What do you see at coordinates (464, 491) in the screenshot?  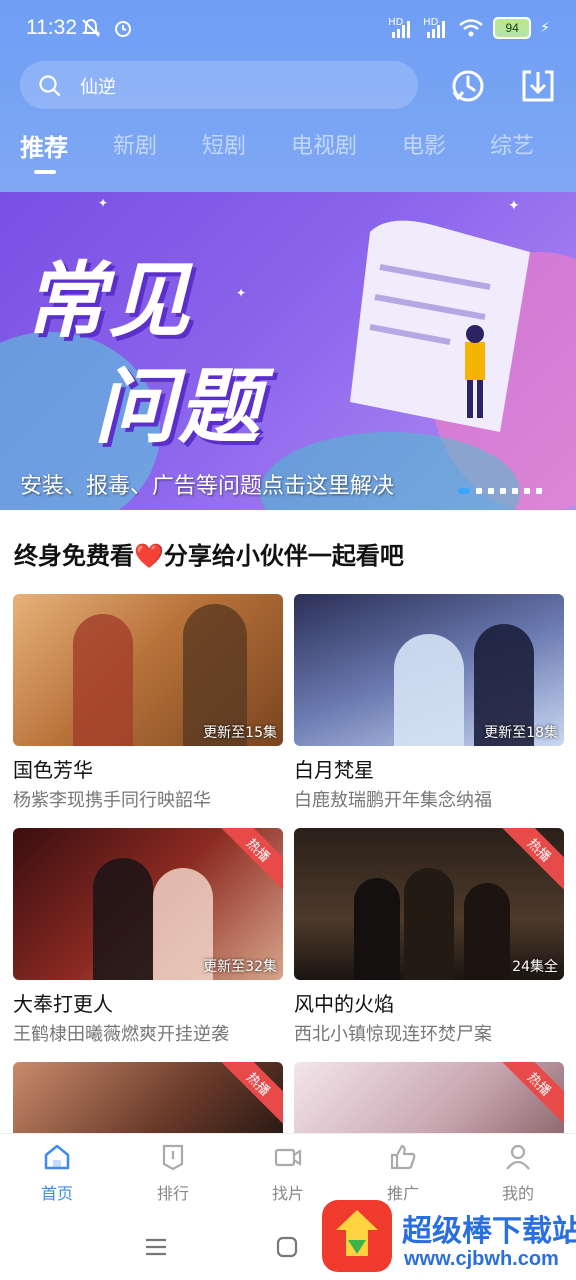 I see `carousel-dot-active` at bounding box center [464, 491].